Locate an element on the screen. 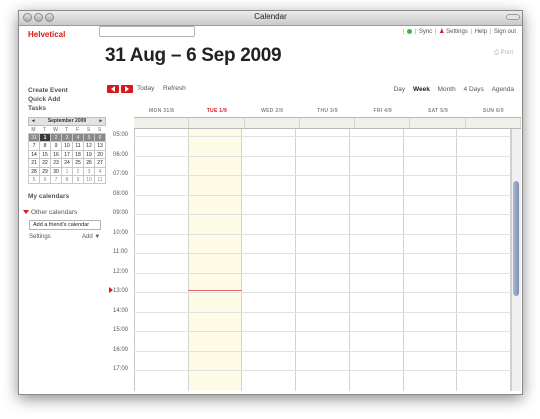 This screenshot has width=540, height=419. mini-calendar-day: 14 is located at coordinates (34, 155).